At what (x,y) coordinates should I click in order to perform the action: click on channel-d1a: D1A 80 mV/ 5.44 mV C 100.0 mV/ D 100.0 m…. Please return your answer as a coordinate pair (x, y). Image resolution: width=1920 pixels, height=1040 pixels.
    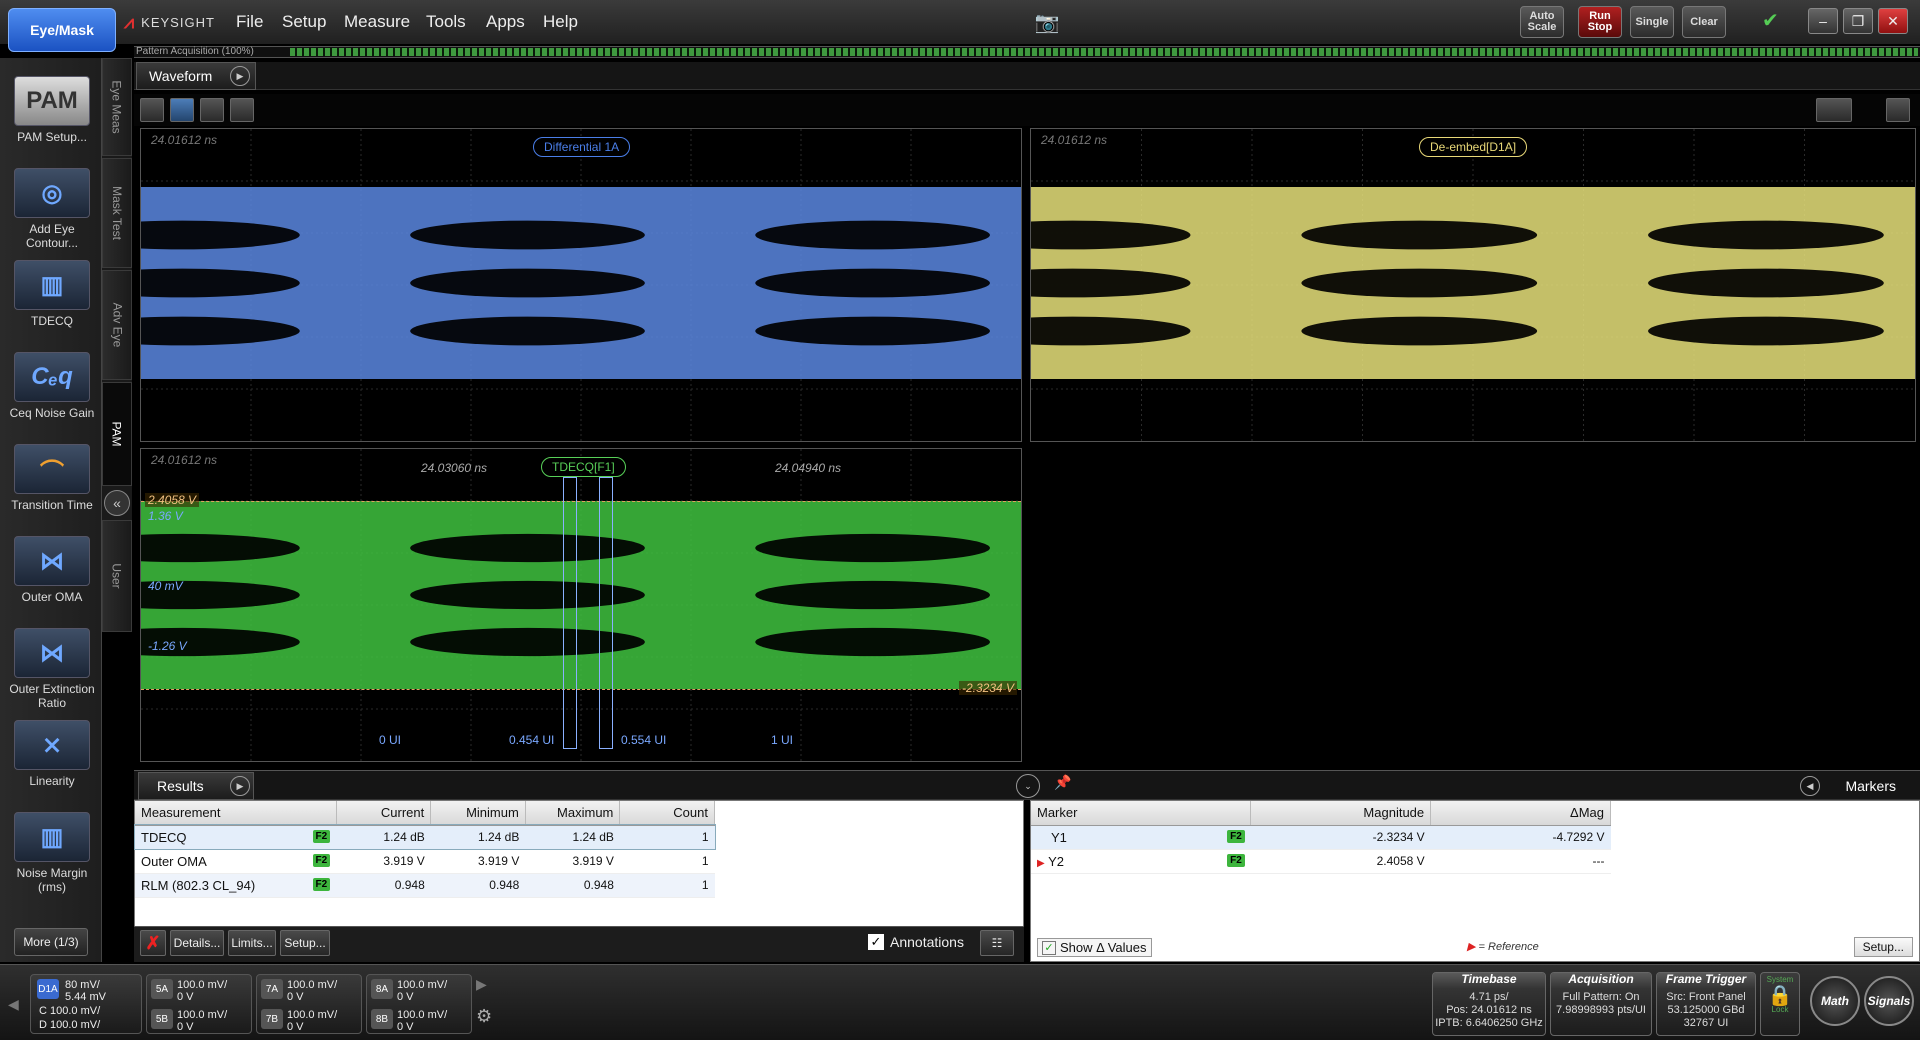
    Looking at the image, I should click on (86, 1004).